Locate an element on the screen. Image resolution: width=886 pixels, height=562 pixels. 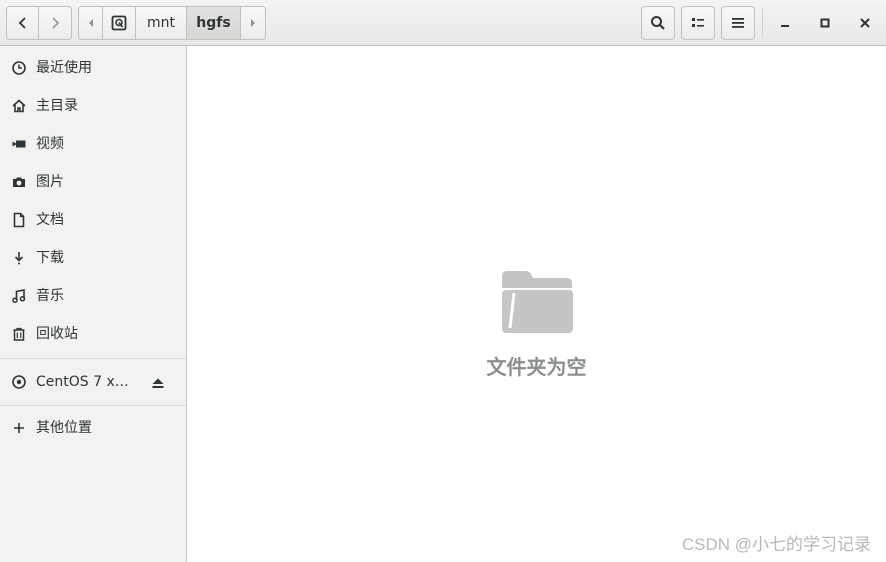
music-note-icon is located at coordinates (19, 296).